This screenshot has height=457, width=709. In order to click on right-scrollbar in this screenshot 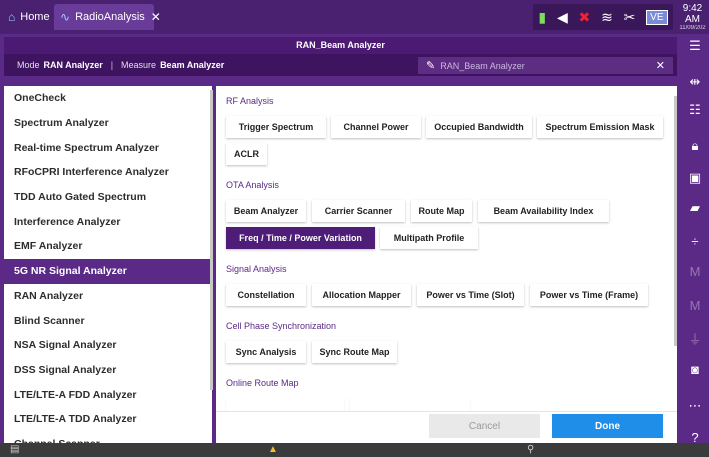, I will do `click(675, 221)`.